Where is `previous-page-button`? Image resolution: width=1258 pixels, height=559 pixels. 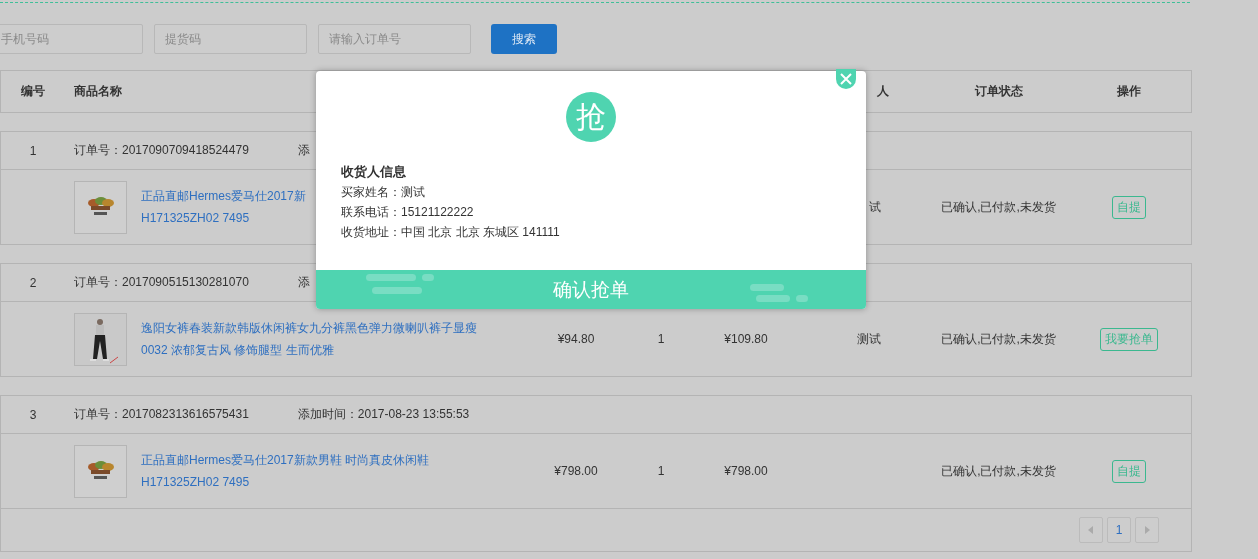 previous-page-button is located at coordinates (1091, 530).